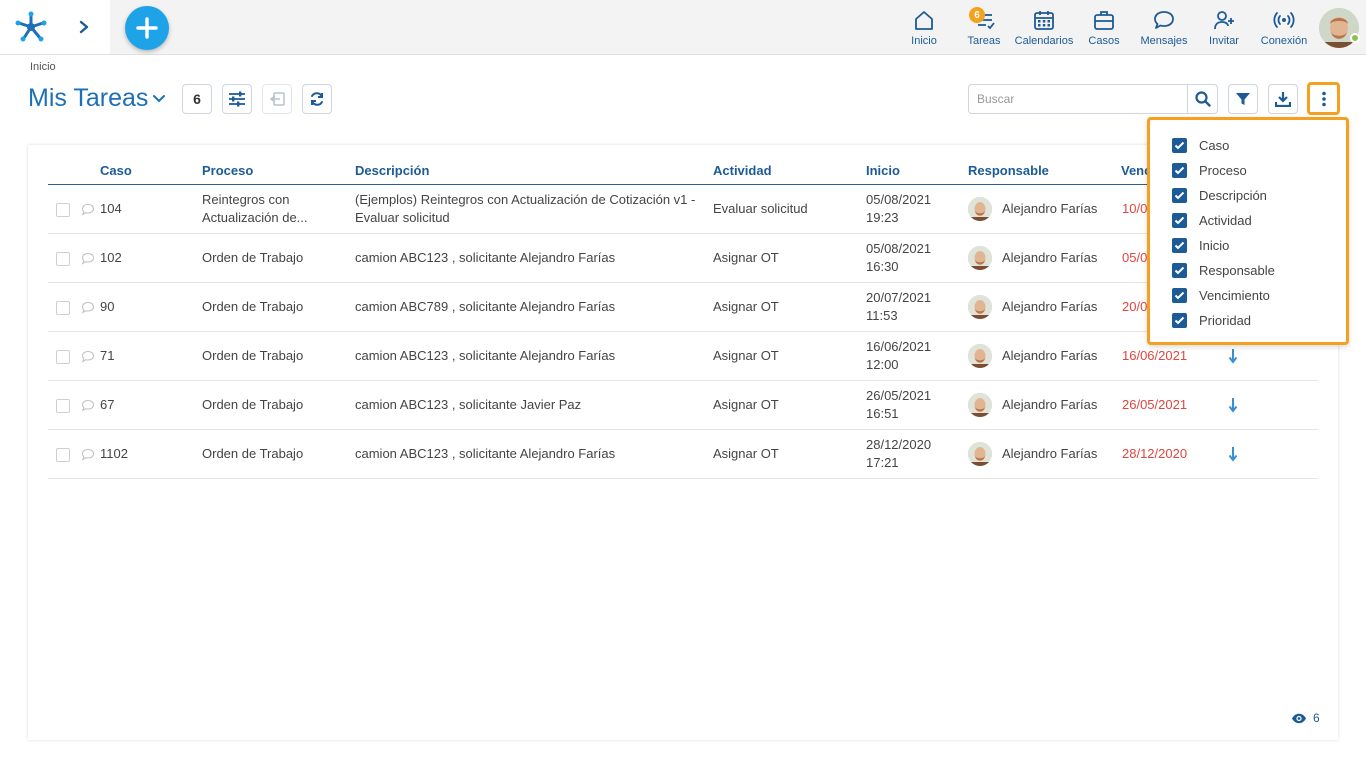 The image size is (1366, 768). I want to click on expand-menu-chevron-icon, so click(84, 27).